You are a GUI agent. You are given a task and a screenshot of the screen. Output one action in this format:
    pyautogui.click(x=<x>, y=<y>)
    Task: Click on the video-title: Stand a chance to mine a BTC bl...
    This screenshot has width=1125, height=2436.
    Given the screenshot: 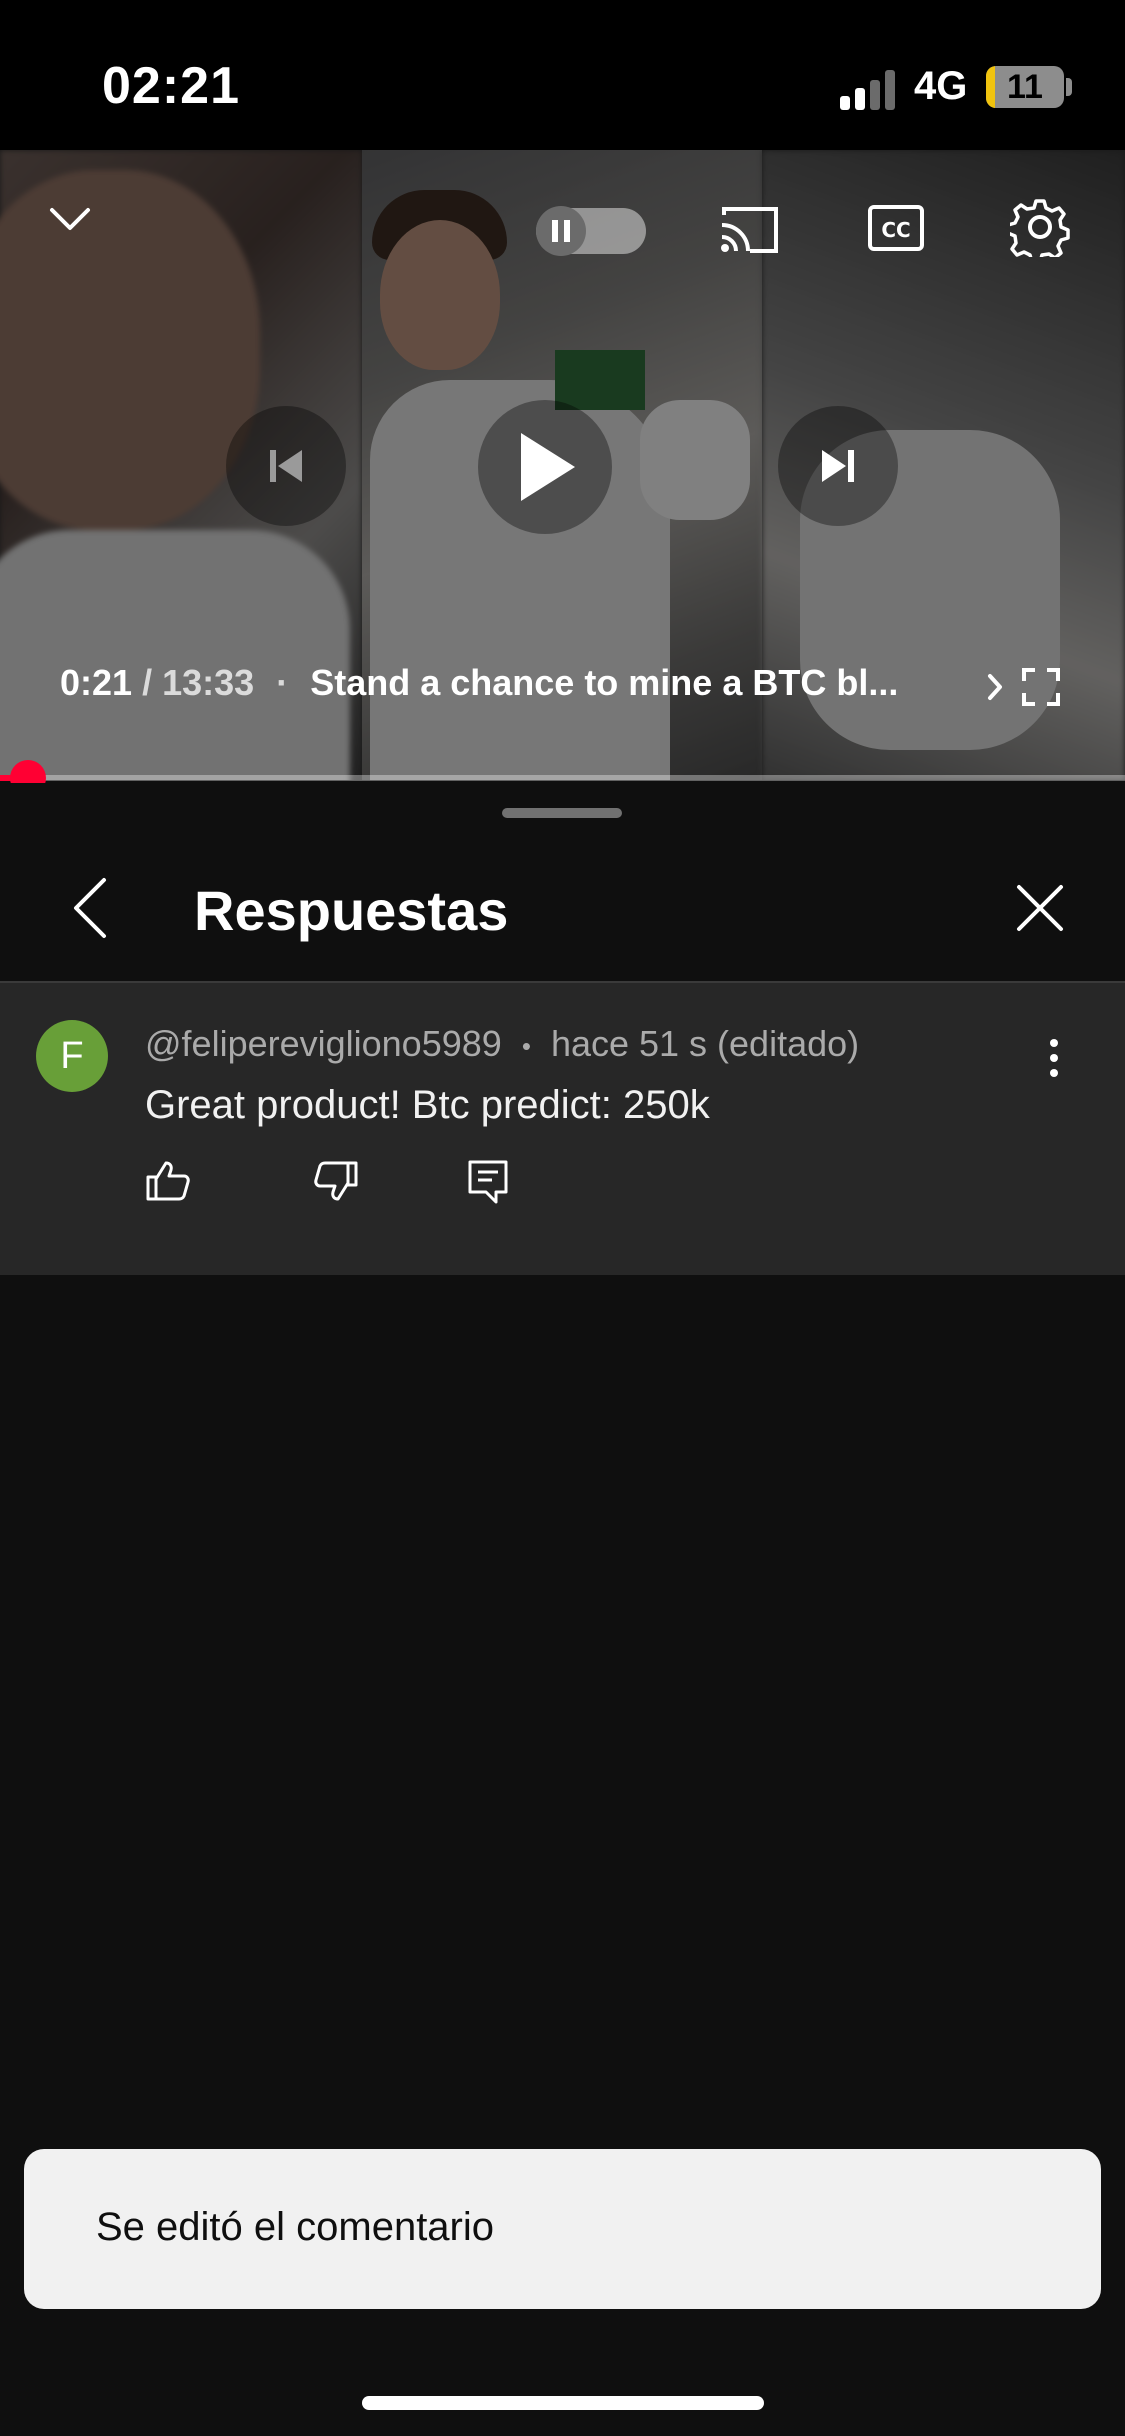 What is the action you would take?
    pyautogui.click(x=604, y=682)
    